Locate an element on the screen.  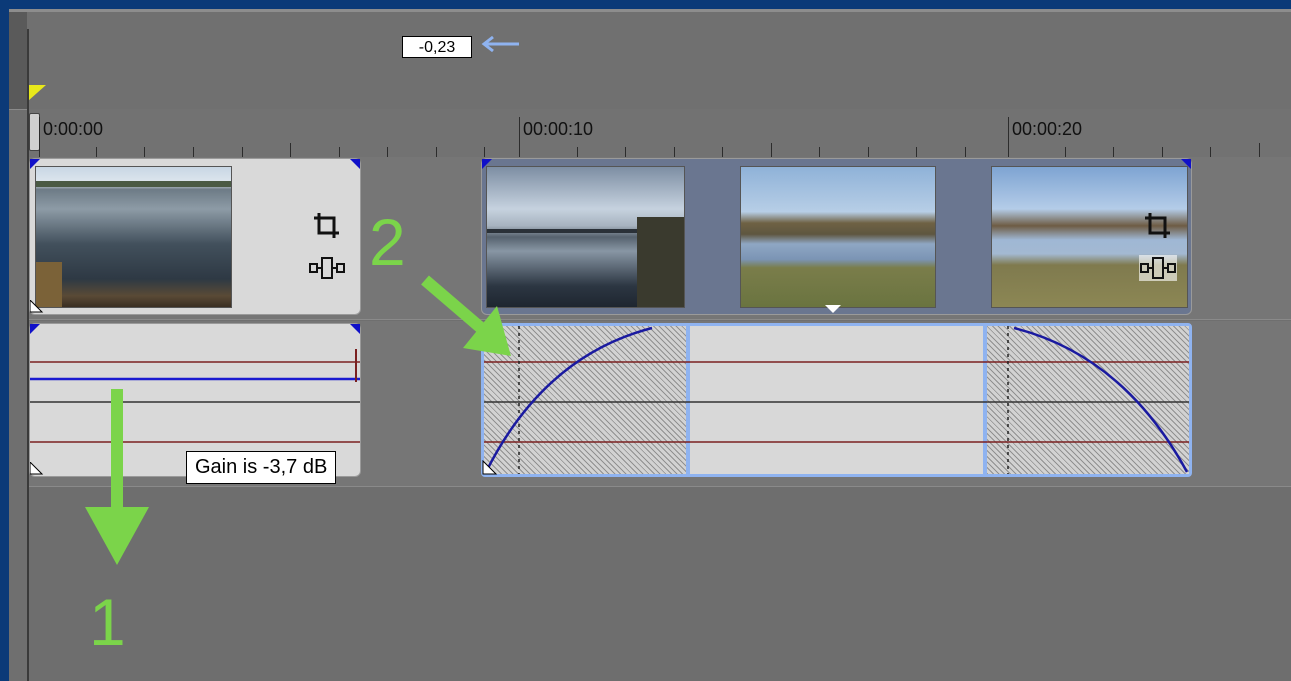
time-ruler: 0:00:00 00:00:10 00:00:20 is located at coordinates (660, 133).